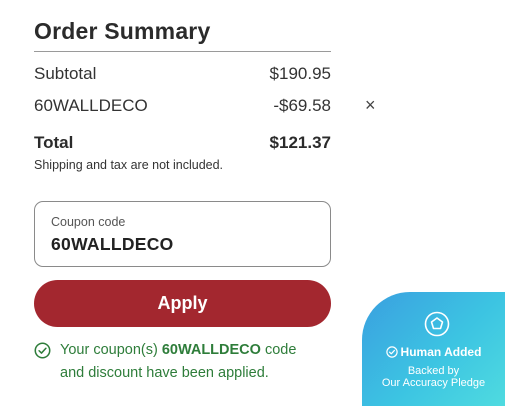 This screenshot has width=505, height=406. I want to click on pentagon-icon, so click(437, 324).